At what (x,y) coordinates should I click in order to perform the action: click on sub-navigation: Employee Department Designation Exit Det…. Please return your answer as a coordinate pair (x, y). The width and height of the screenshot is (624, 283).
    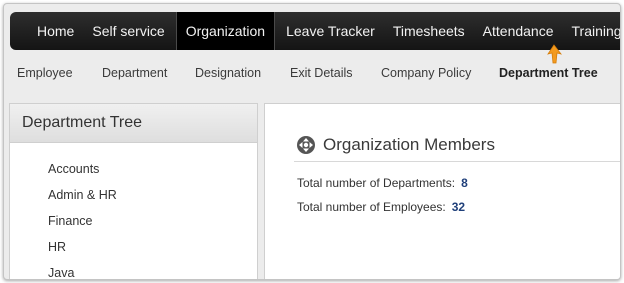
    Looking at the image, I should click on (312, 73).